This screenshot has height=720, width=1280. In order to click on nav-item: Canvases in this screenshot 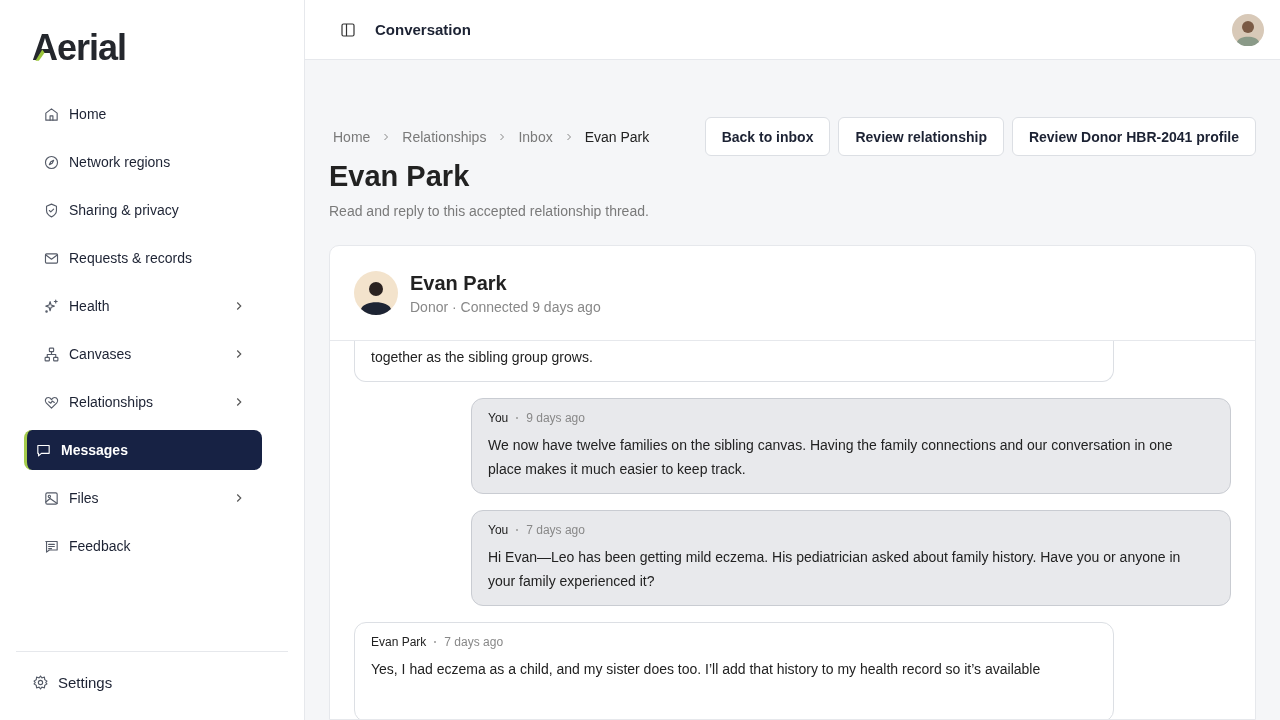, I will do `click(143, 354)`.